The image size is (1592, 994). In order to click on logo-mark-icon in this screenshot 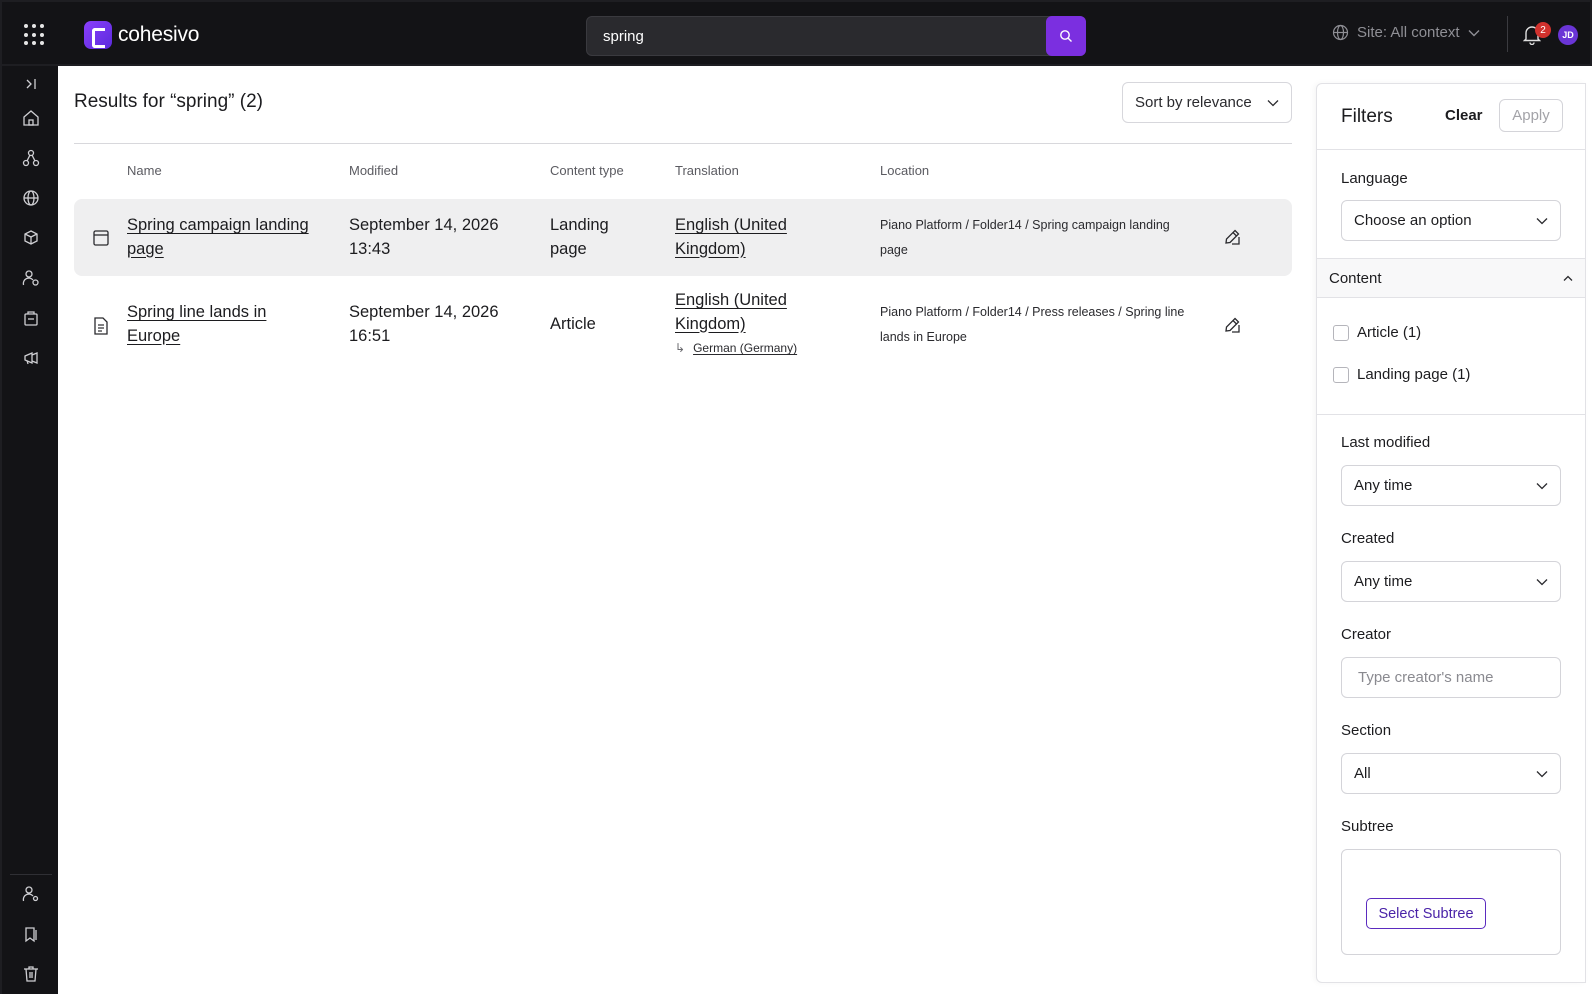, I will do `click(98, 35)`.